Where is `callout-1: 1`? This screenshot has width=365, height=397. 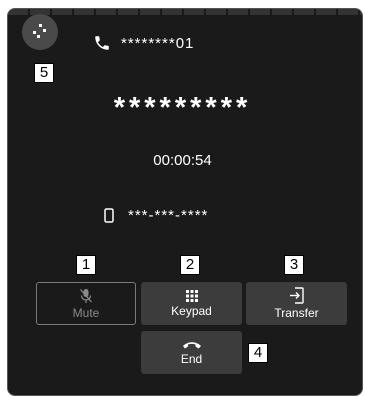 callout-1: 1 is located at coordinates (86, 265).